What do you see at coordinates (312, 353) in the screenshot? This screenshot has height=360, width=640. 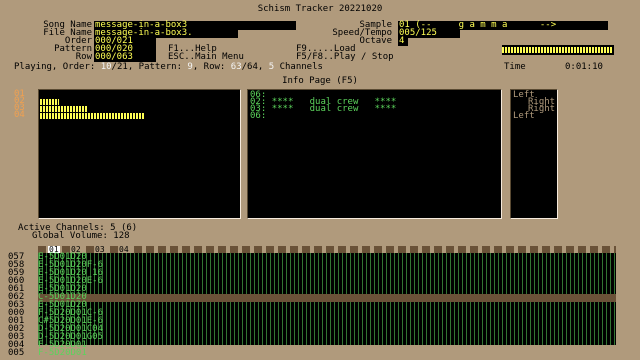 I see `pattern-row: 005 F-5D20D01` at bounding box center [312, 353].